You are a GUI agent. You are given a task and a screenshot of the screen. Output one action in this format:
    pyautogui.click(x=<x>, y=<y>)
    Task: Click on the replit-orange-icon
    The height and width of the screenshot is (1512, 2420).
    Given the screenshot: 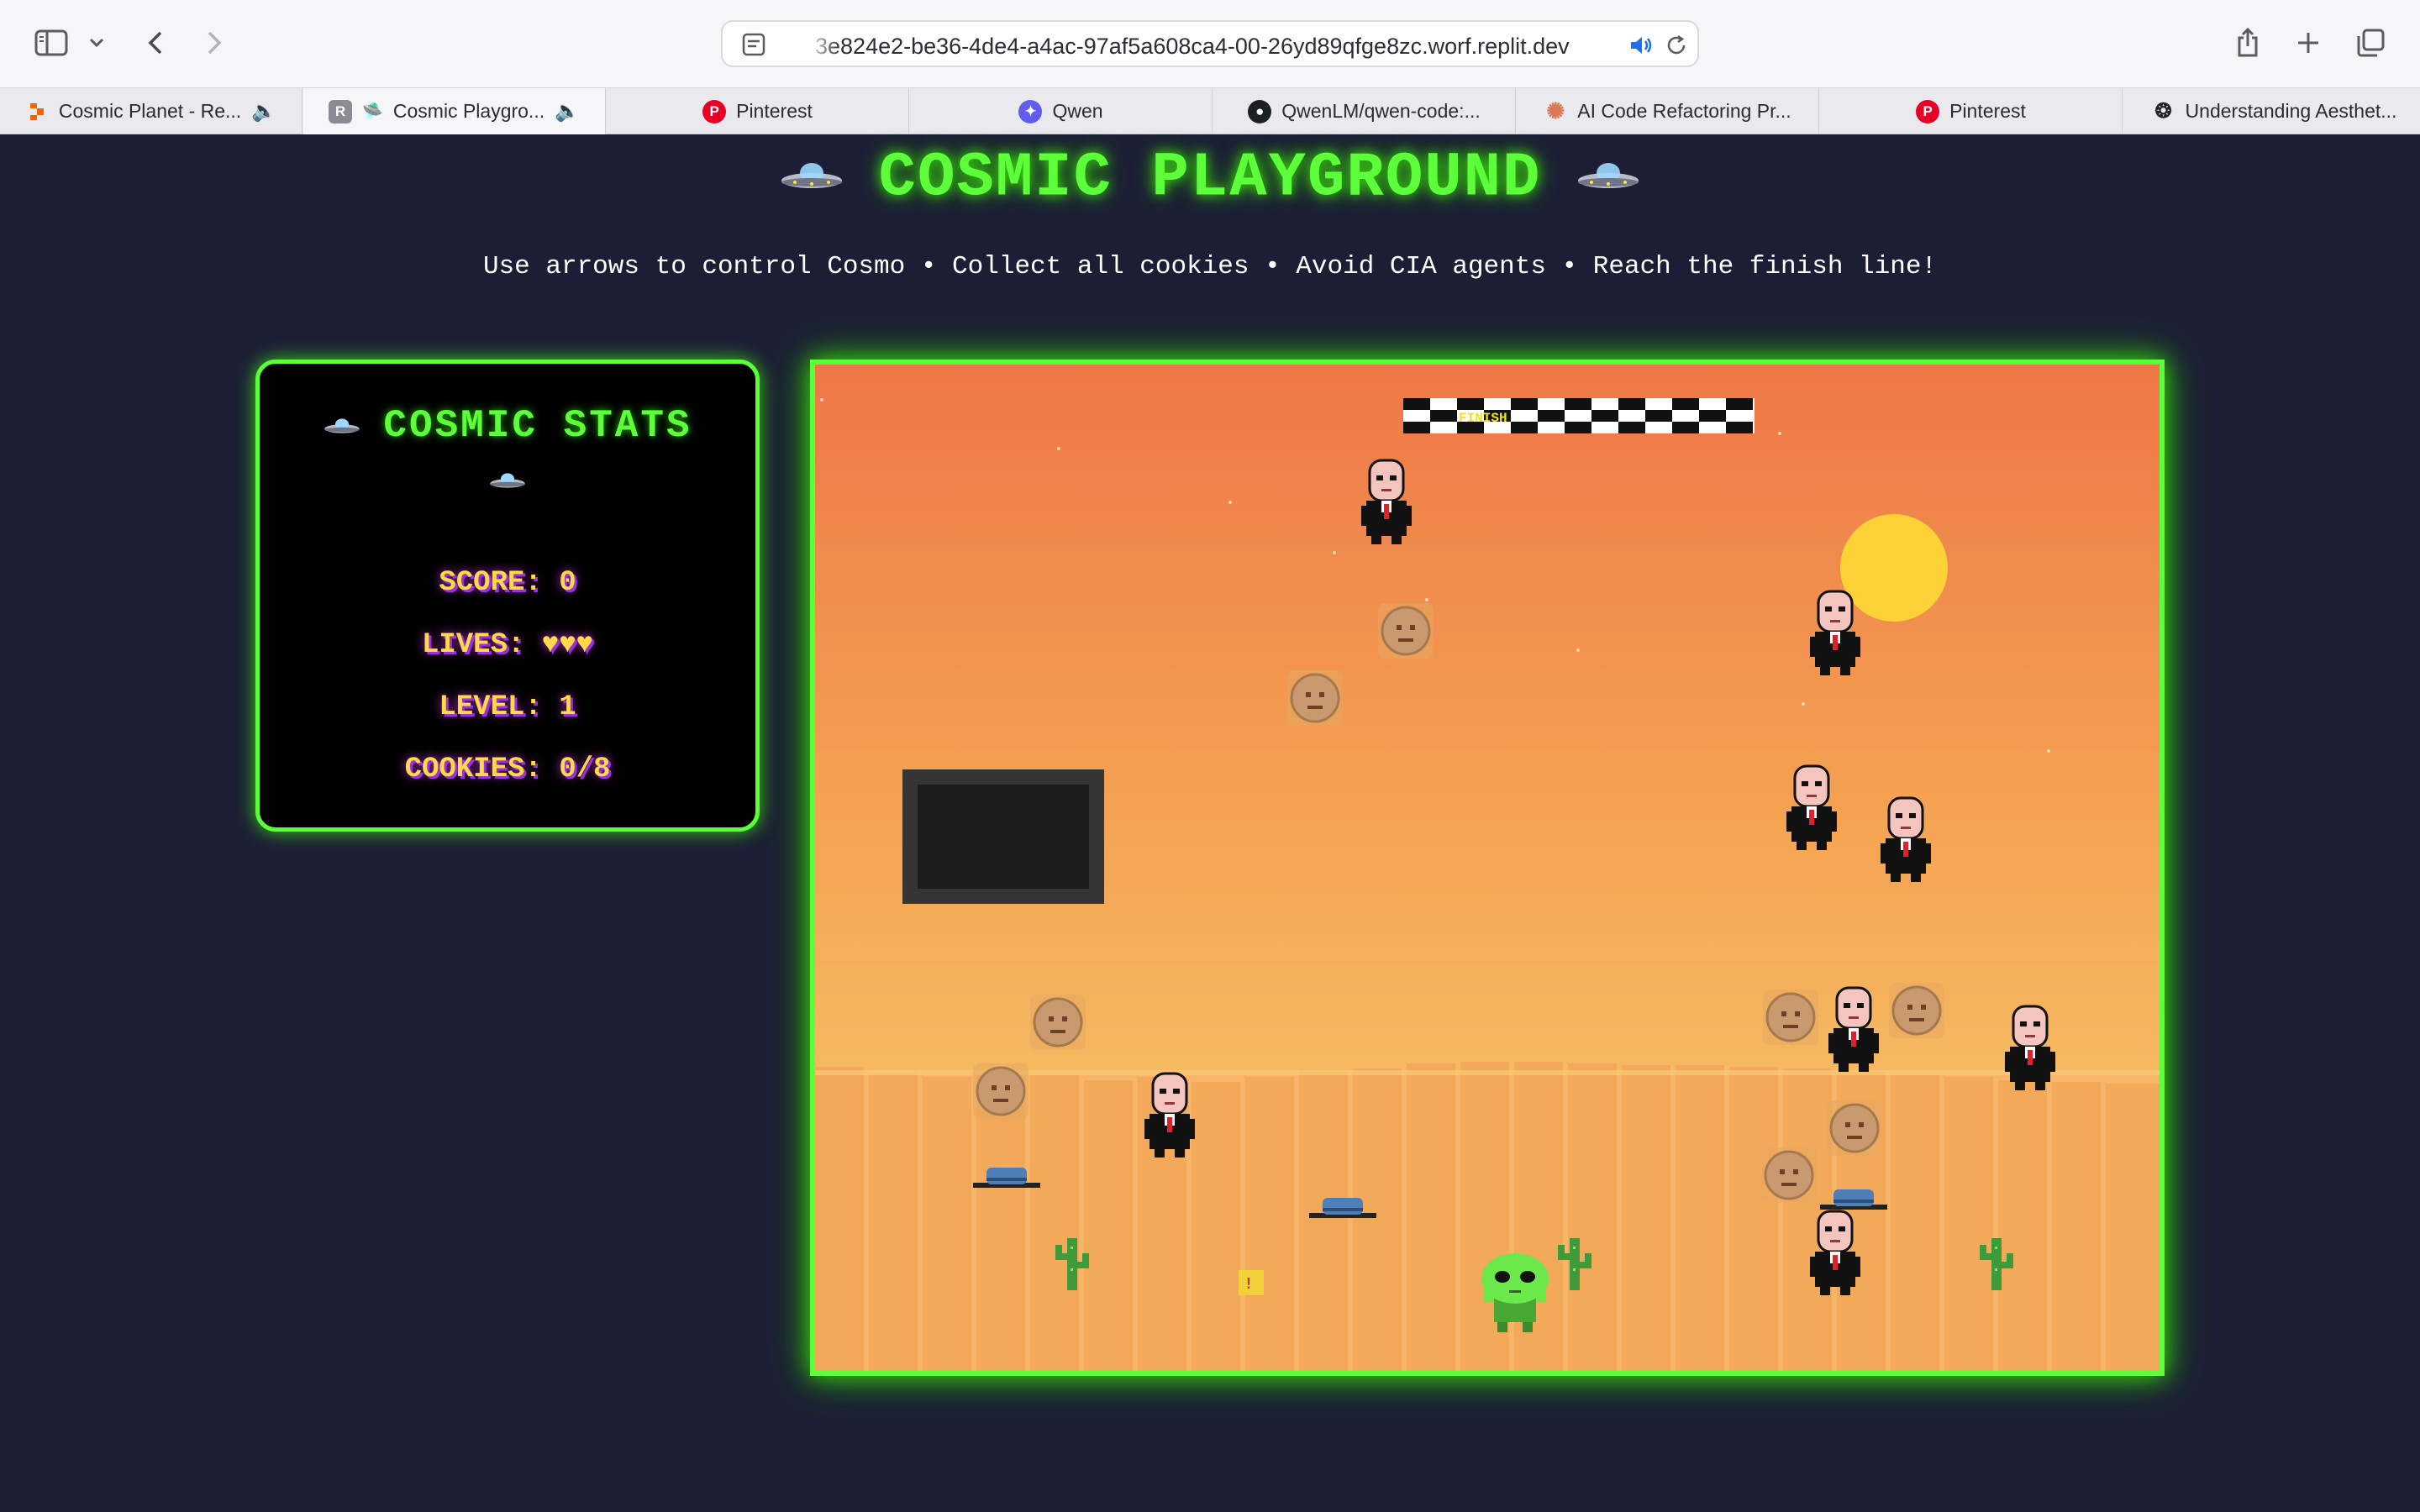 What is the action you would take?
    pyautogui.click(x=37, y=111)
    